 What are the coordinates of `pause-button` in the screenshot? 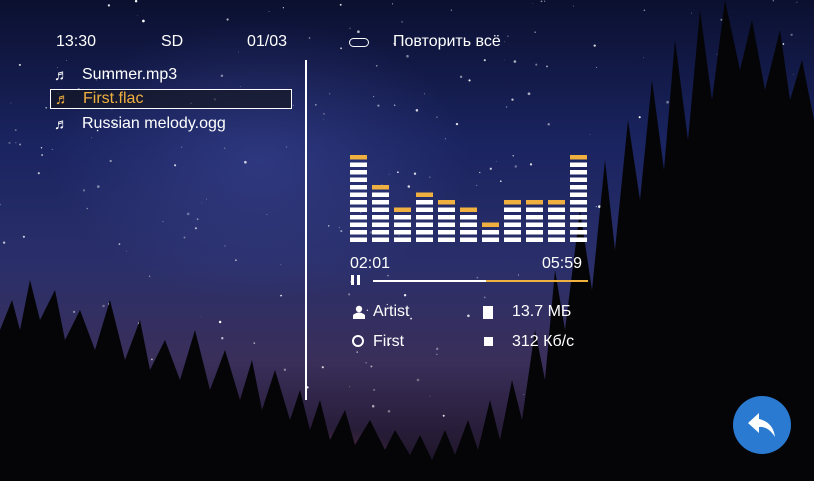 It's located at (356, 280).